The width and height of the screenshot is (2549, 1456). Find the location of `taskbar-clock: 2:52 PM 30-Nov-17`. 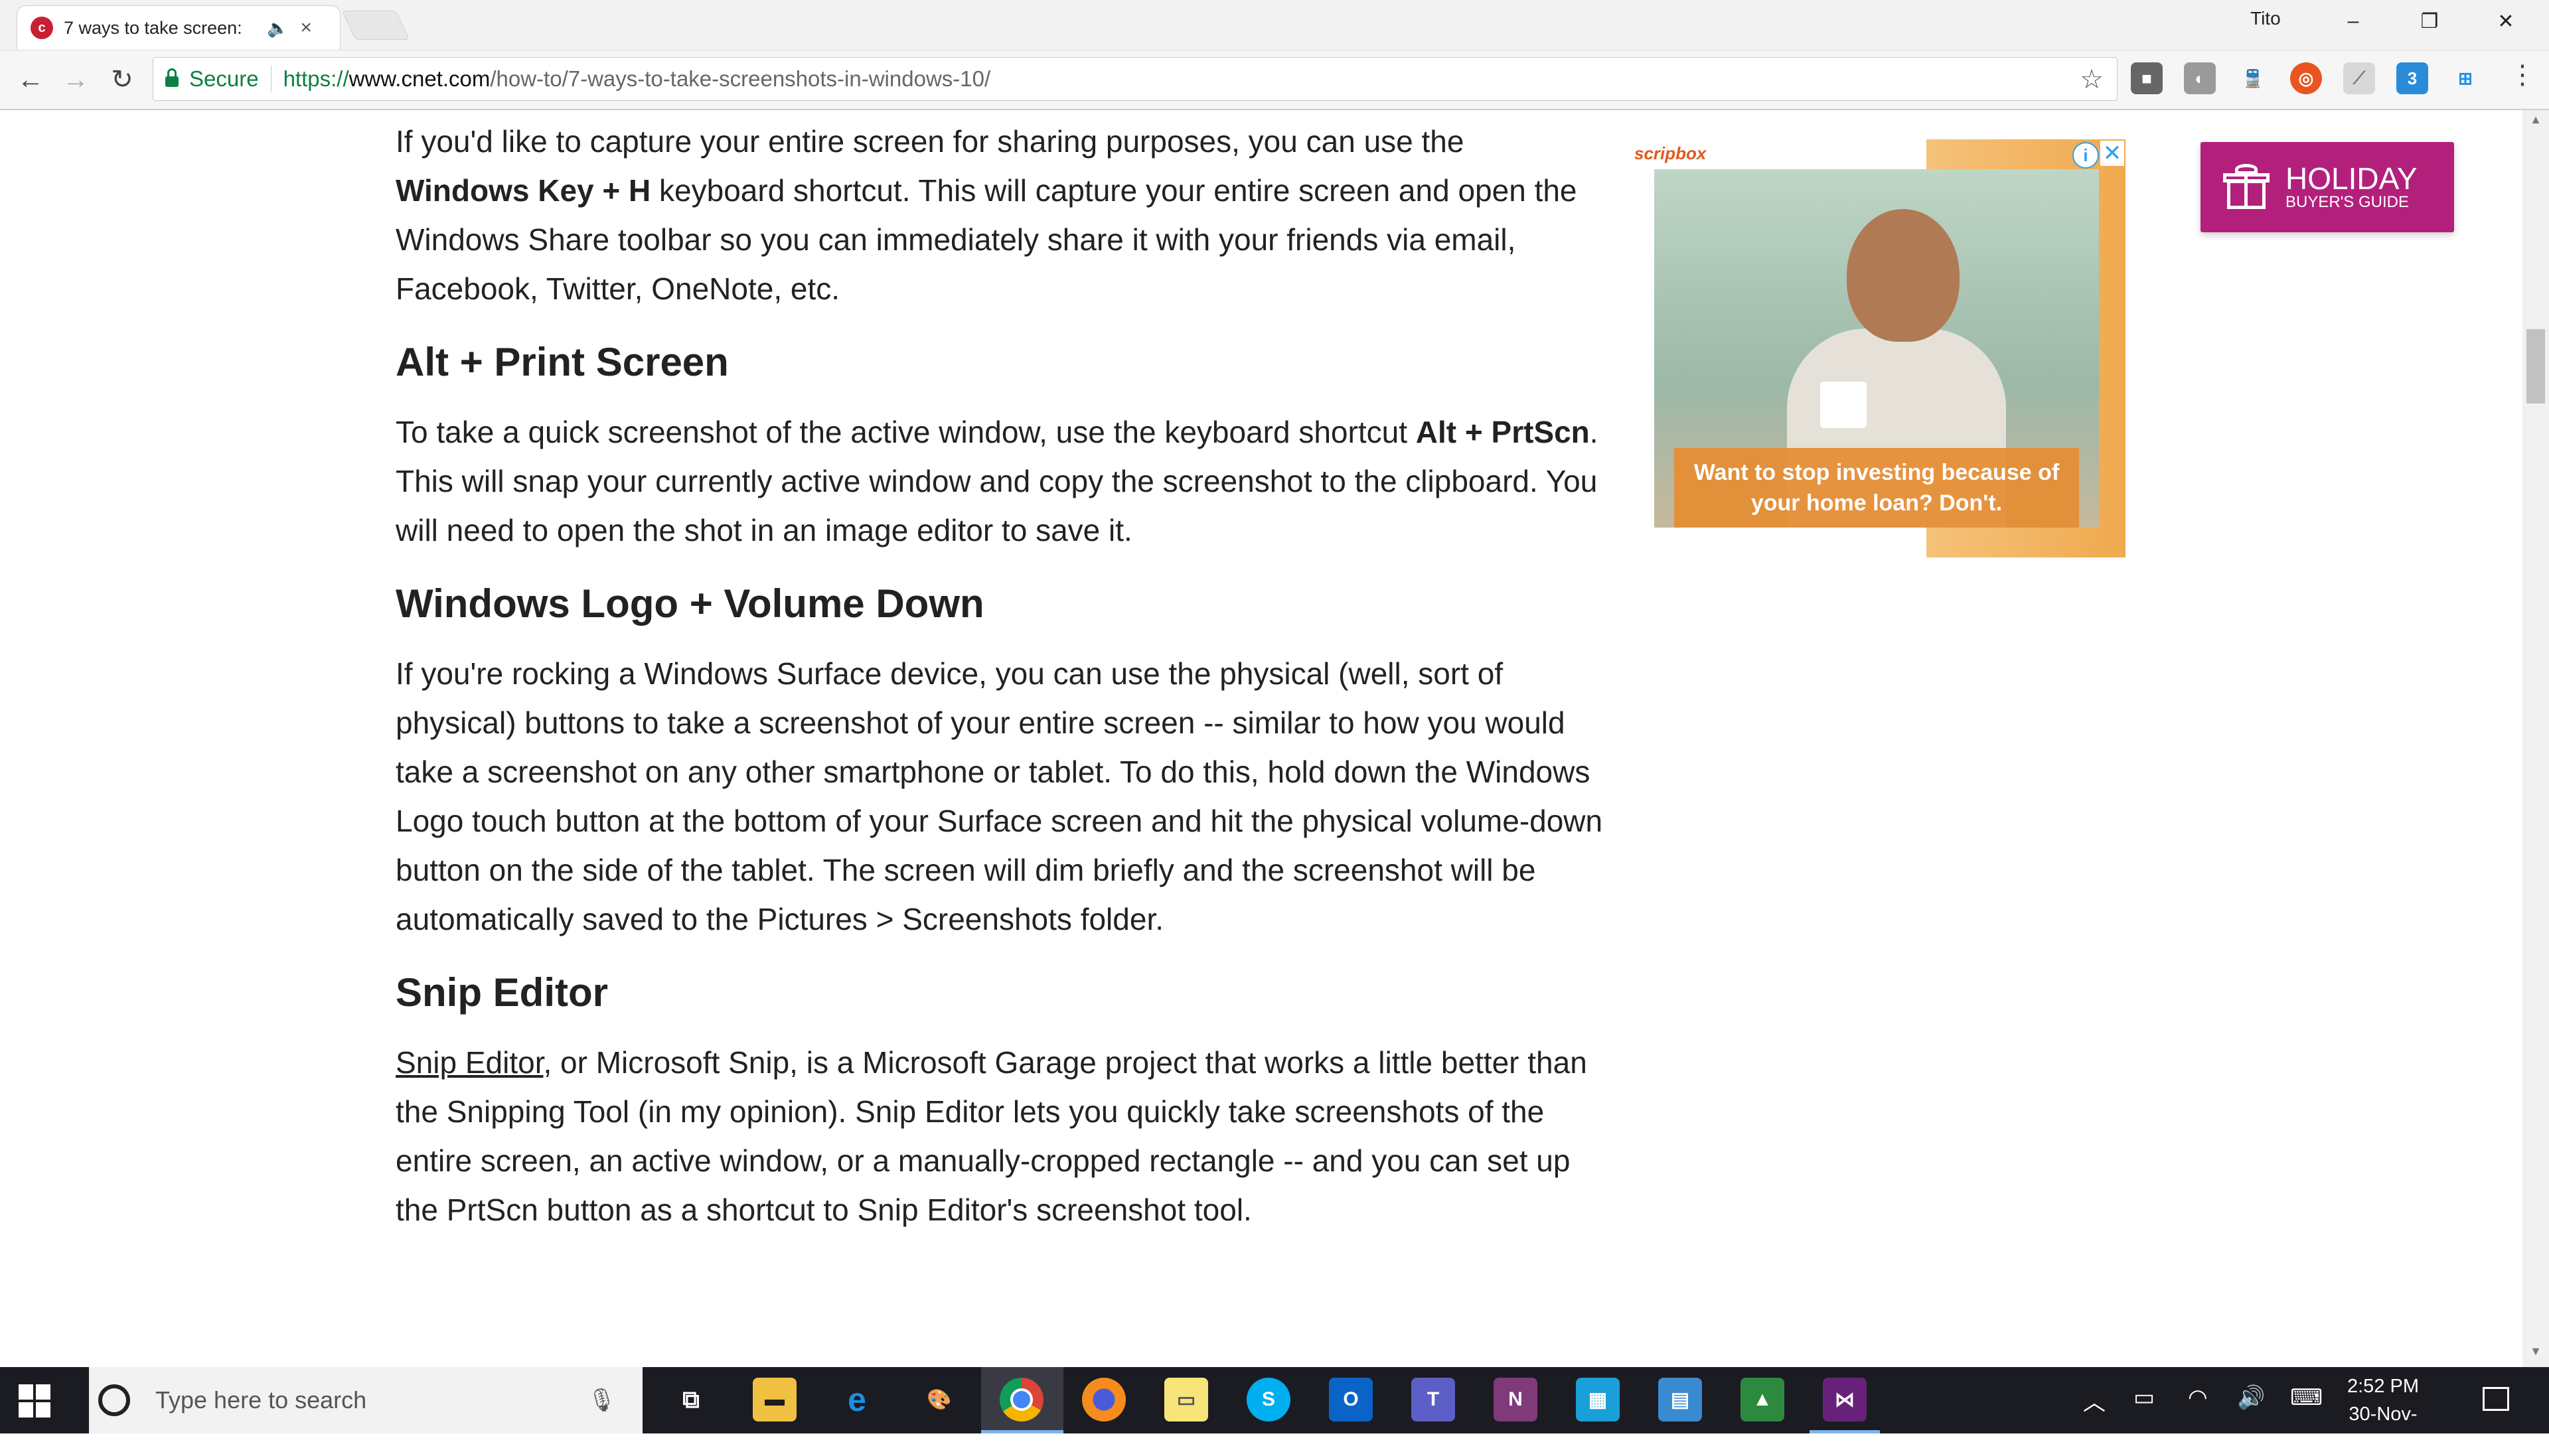

taskbar-clock: 2:52 PM 30-Nov-17 is located at coordinates (2383, 1414).